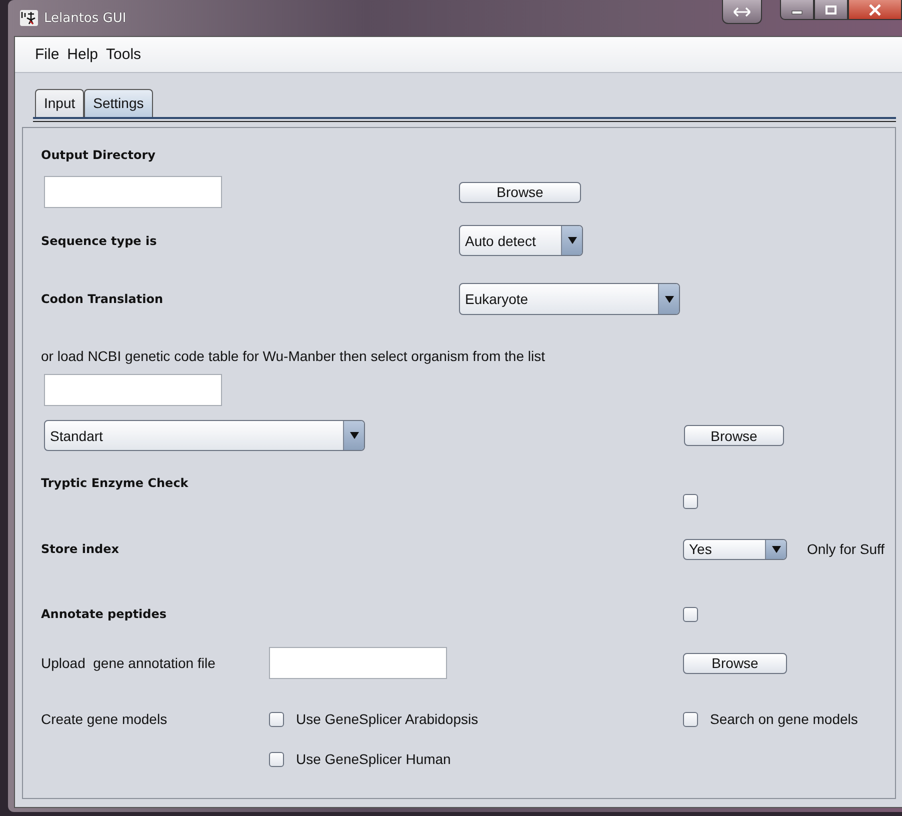 The width and height of the screenshot is (902, 816). What do you see at coordinates (373, 759) in the screenshot?
I see `checkbox-label: Use GeneSplicer Human` at bounding box center [373, 759].